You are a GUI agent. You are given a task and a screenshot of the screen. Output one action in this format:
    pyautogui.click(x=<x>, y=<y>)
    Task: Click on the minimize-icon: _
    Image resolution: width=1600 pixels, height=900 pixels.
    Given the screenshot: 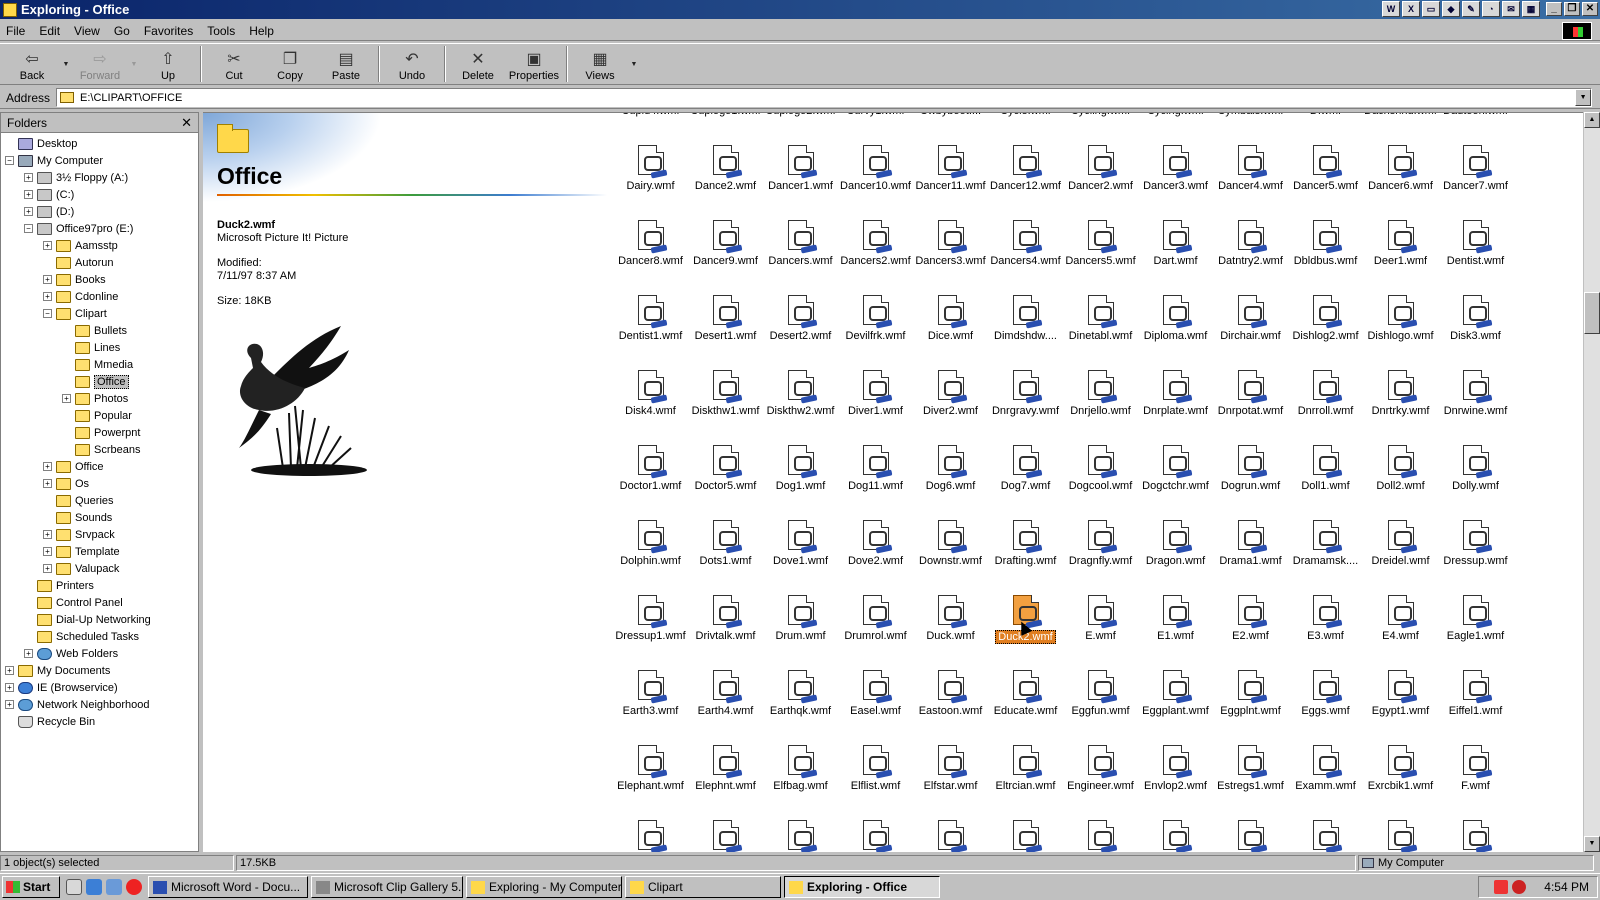 What is the action you would take?
    pyautogui.click(x=1554, y=9)
    